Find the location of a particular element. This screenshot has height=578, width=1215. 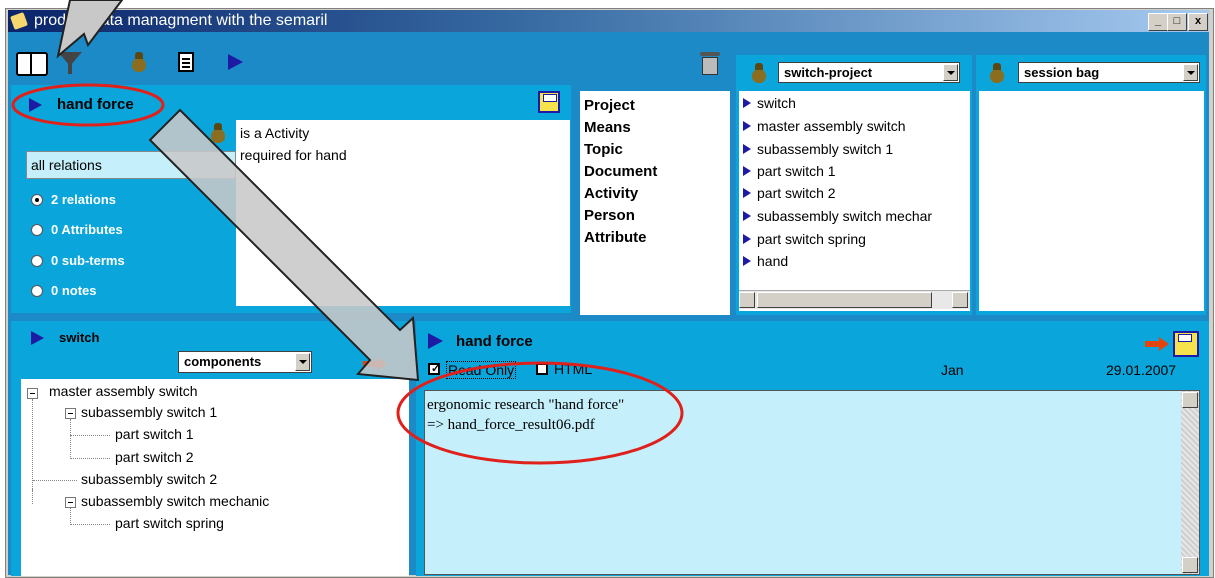

session-panel: session bag is located at coordinates (1091, 185).